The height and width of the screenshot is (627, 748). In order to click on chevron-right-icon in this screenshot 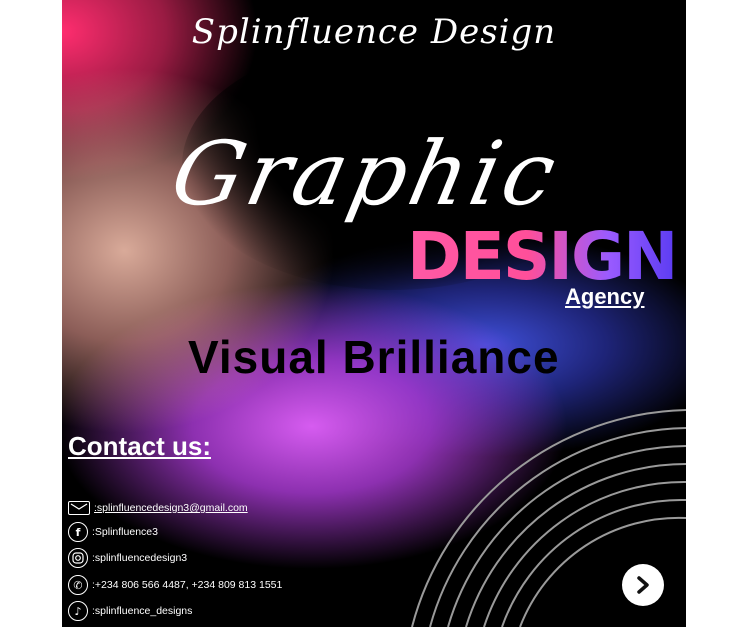, I will do `click(643, 585)`.